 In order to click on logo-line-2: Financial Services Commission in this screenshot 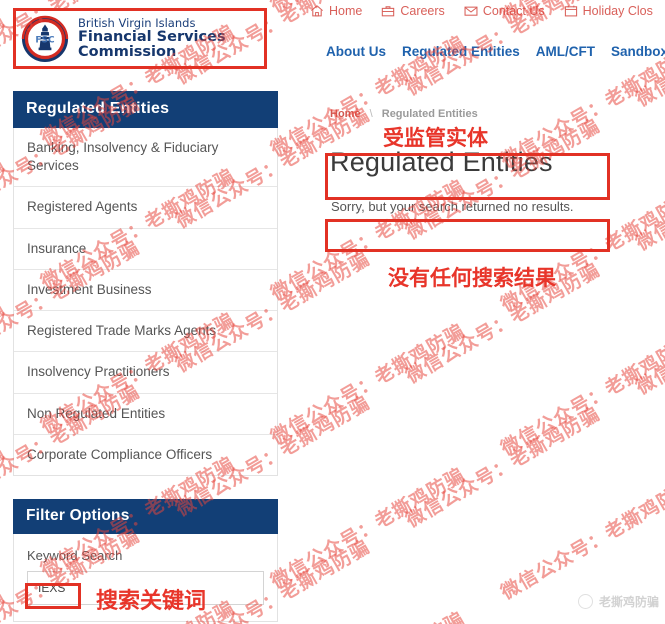, I will do `click(152, 44)`.